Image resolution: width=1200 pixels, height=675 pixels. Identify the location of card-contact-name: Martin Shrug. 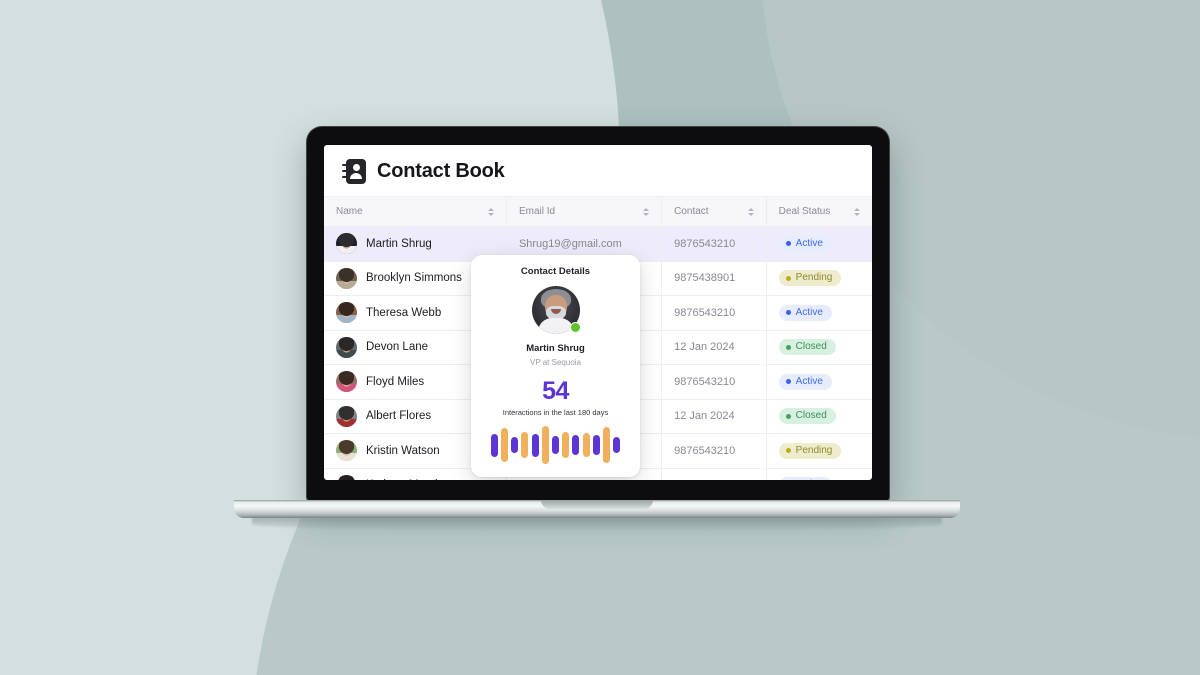
(555, 348).